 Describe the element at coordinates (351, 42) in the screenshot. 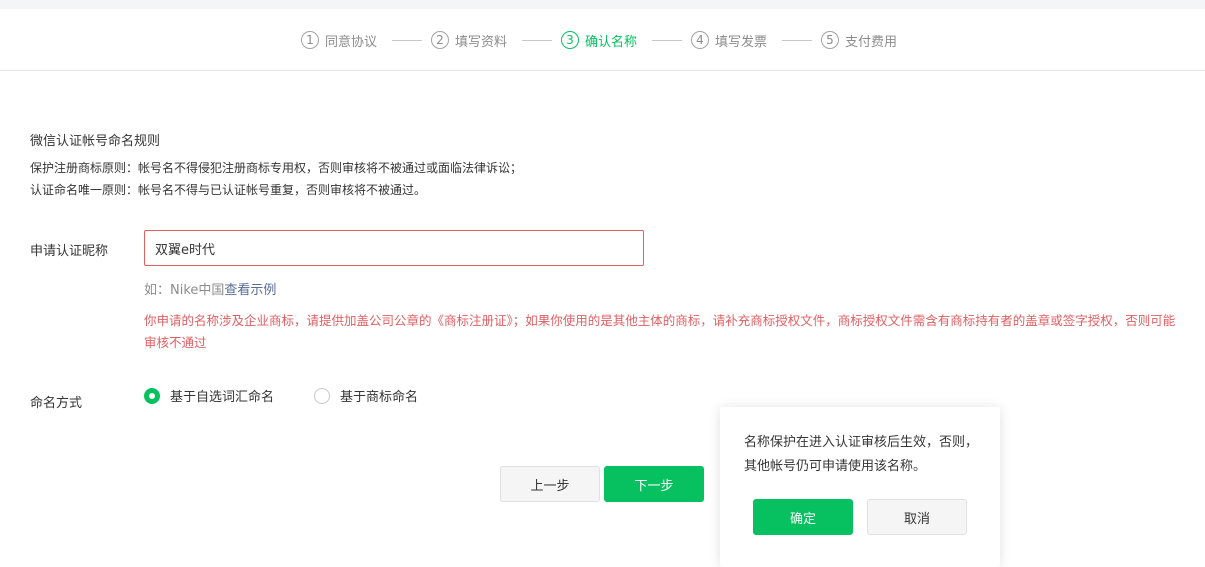

I see `step-1-label: 同意协议` at that location.